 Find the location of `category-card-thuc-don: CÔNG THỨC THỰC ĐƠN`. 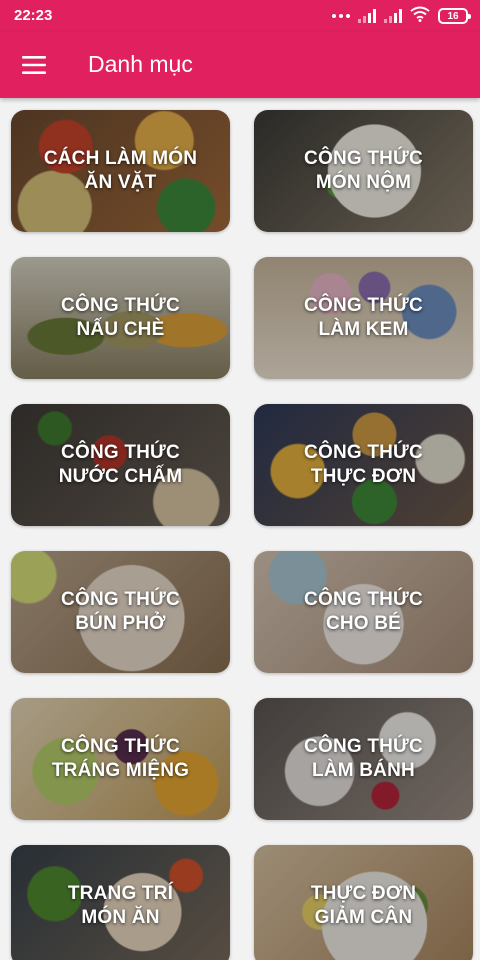

category-card-thuc-don: CÔNG THỨC THỰC ĐƠN is located at coordinates (363, 465).